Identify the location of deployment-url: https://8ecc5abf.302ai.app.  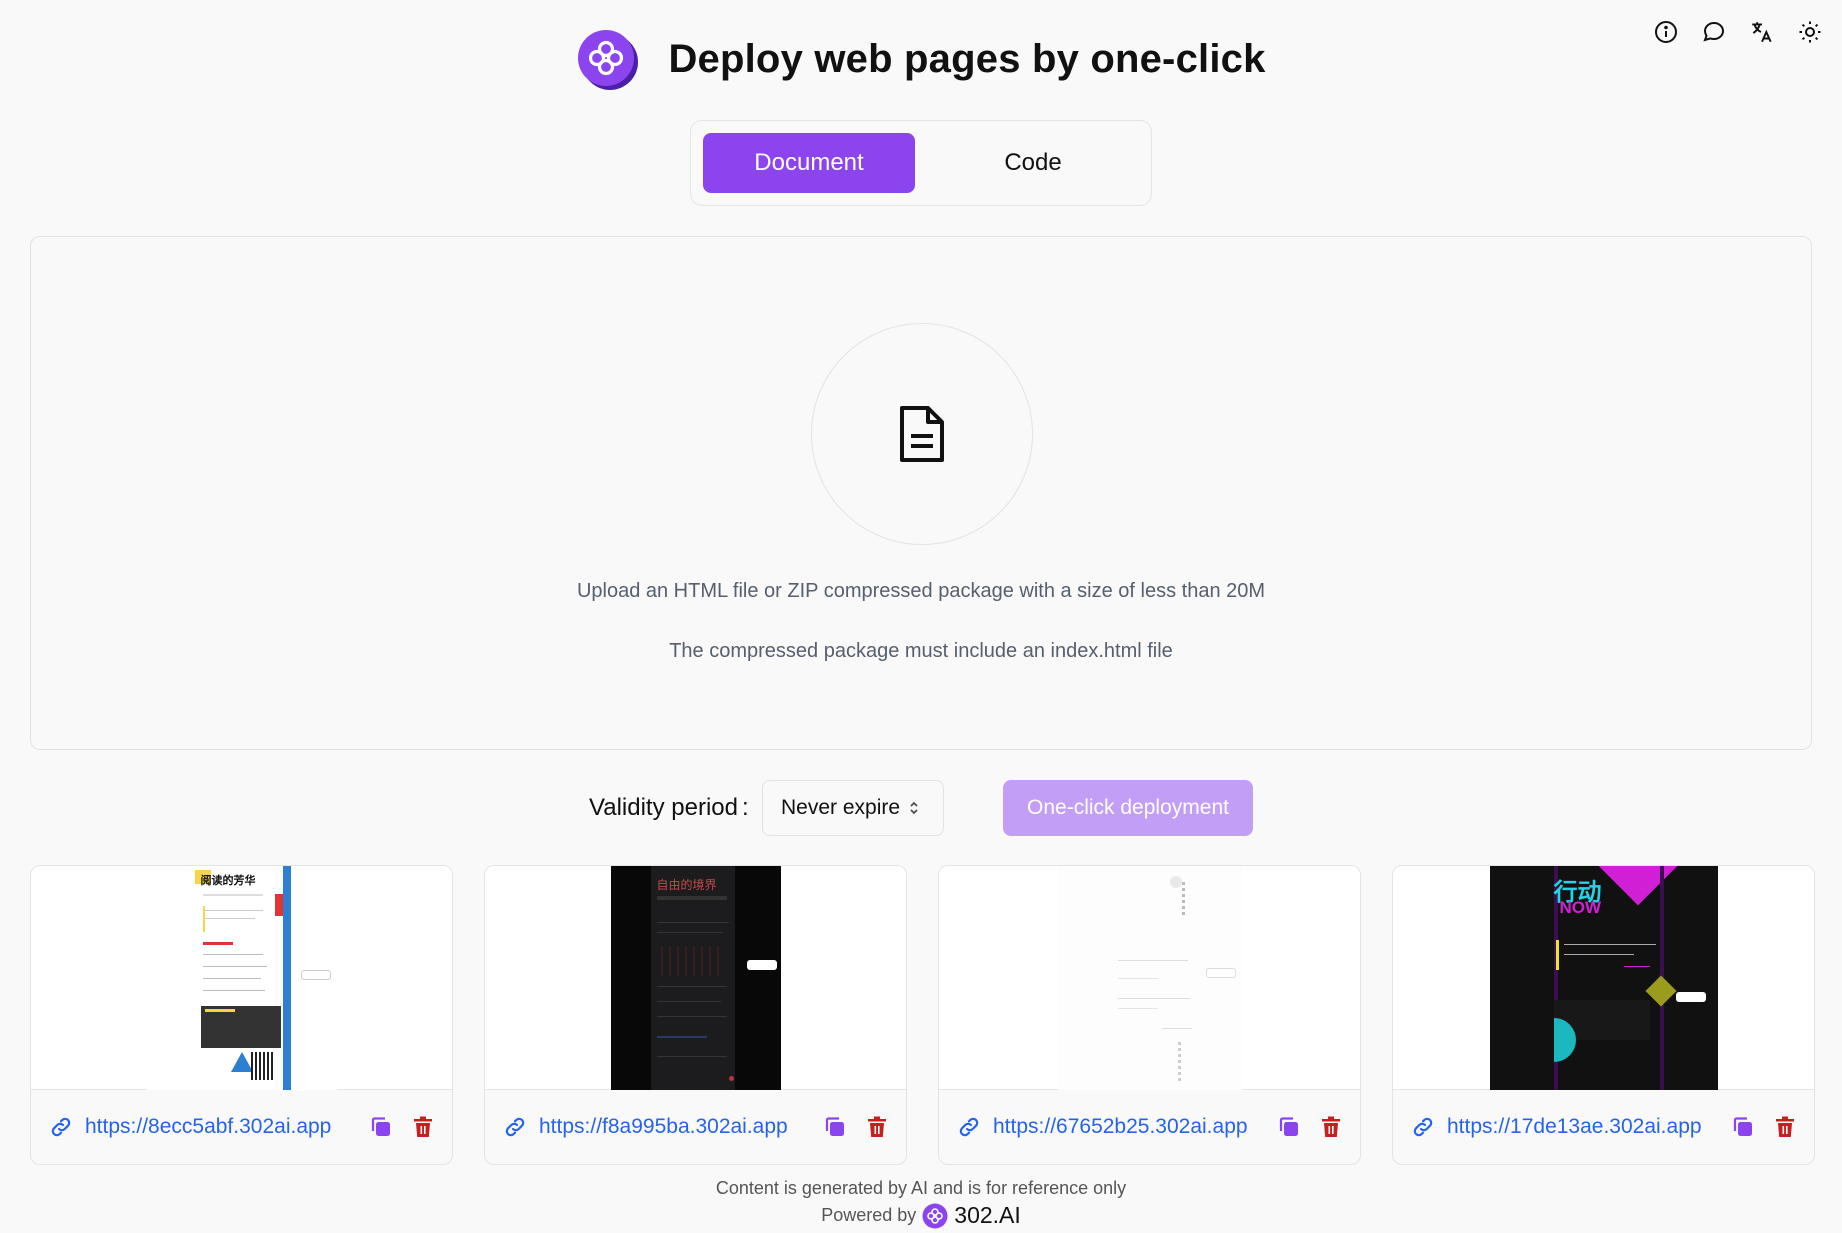
(208, 1126).